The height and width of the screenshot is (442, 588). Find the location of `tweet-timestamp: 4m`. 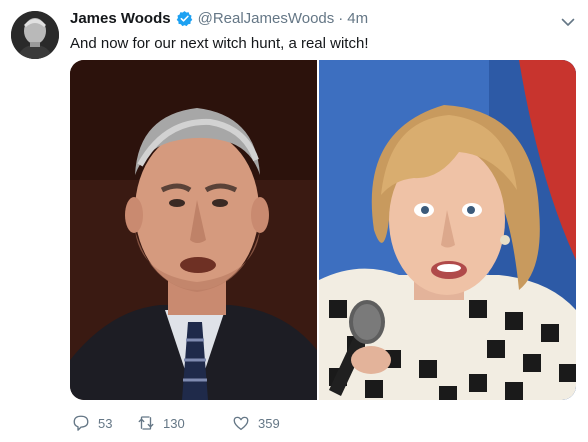

tweet-timestamp: 4m is located at coordinates (357, 18).